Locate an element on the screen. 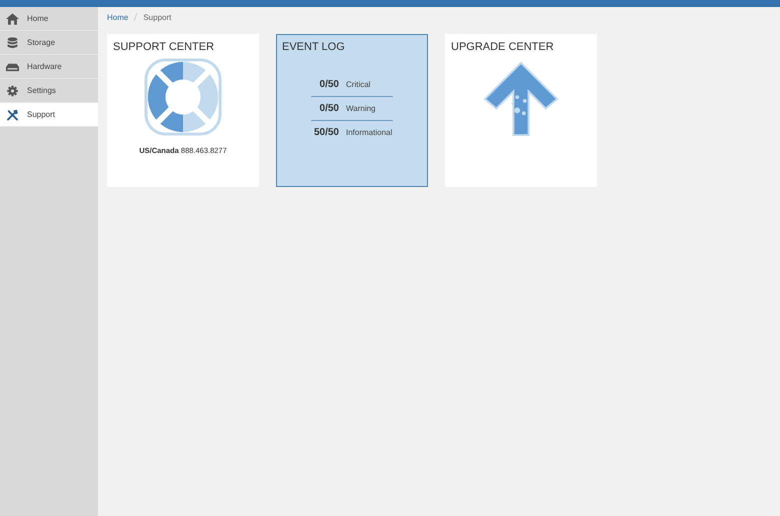 Image resolution: width=780 pixels, height=516 pixels. sidebar-item: Hardware is located at coordinates (49, 67).